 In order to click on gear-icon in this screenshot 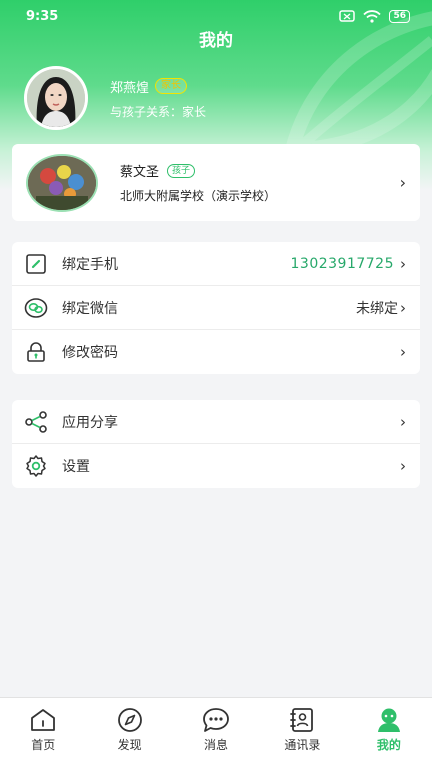, I will do `click(36, 466)`.